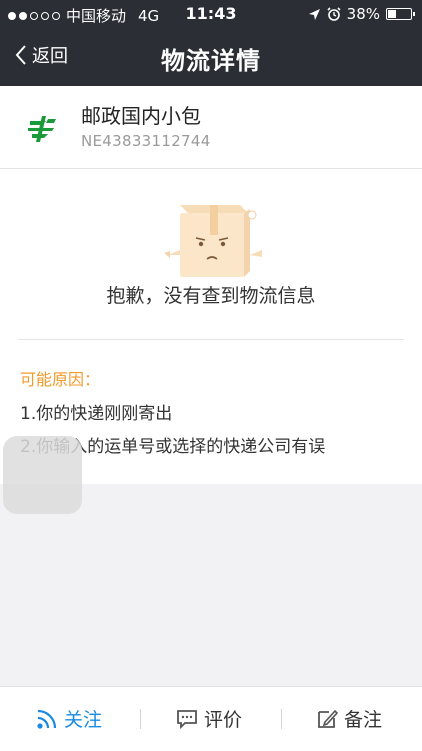 The image size is (422, 751). I want to click on battery-percent: 38%, so click(363, 14).